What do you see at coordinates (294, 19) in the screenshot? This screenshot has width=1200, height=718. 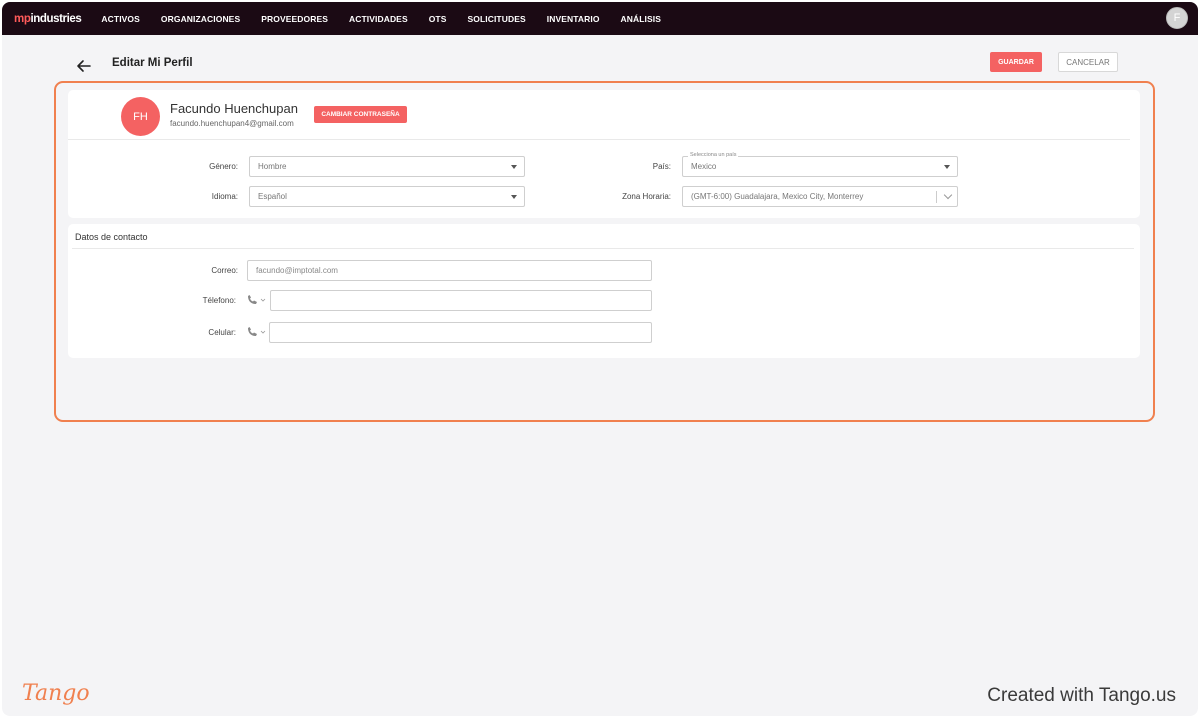 I see `nav-proveedores: PROVEEDORES` at bounding box center [294, 19].